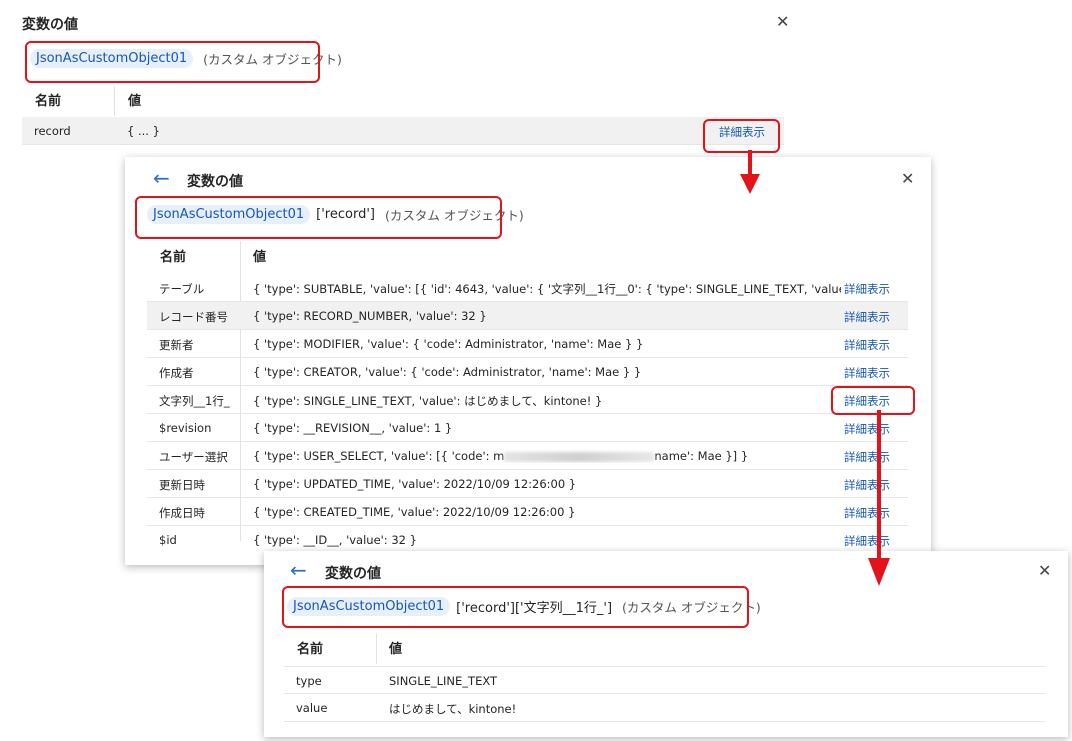  What do you see at coordinates (182, 289) in the screenshot?
I see `row-name: テーブル` at bounding box center [182, 289].